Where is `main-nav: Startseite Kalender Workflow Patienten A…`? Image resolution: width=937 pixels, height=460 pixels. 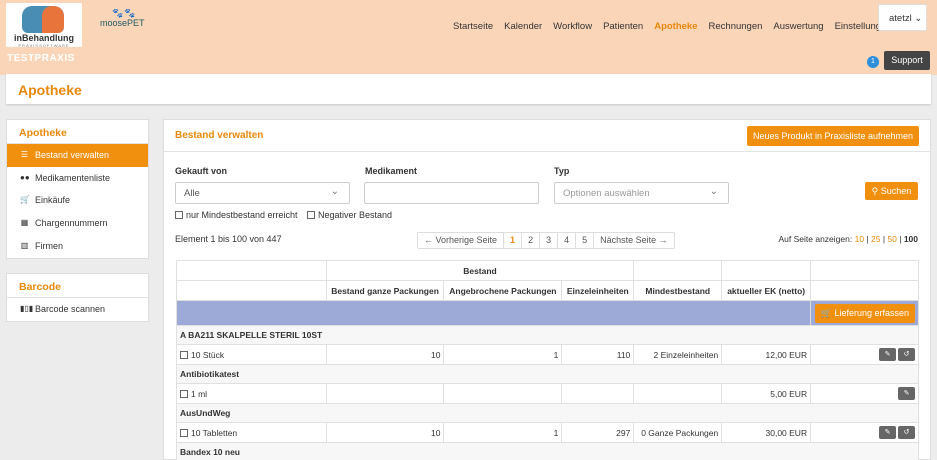 main-nav: Startseite Kalender Workflow Patienten A… is located at coordinates (672, 26).